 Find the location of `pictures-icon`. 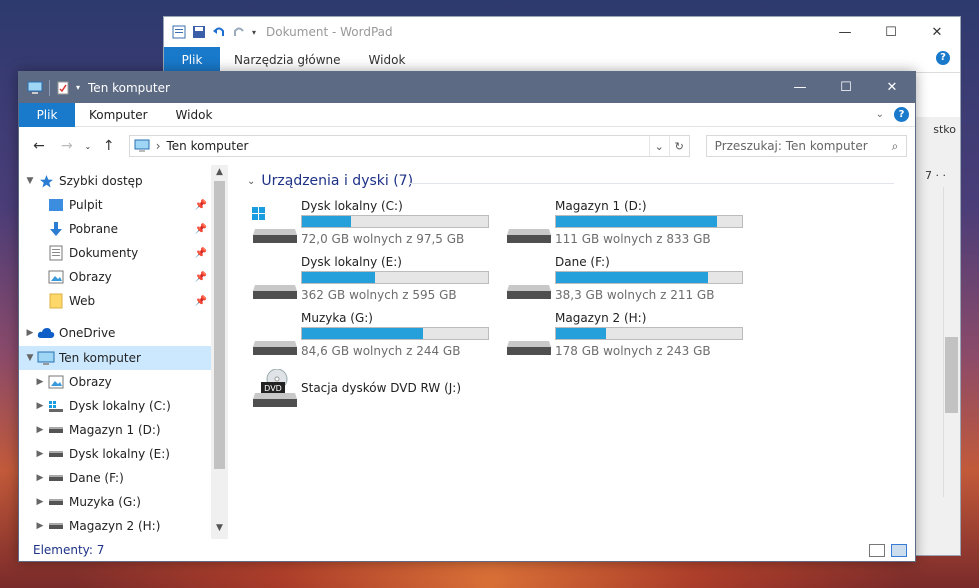

pictures-icon is located at coordinates (56, 382).